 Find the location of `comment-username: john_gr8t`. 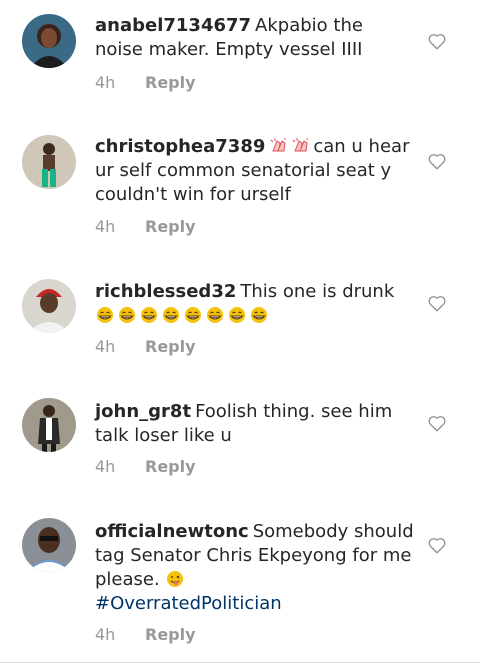

comment-username: john_gr8t is located at coordinates (143, 411).